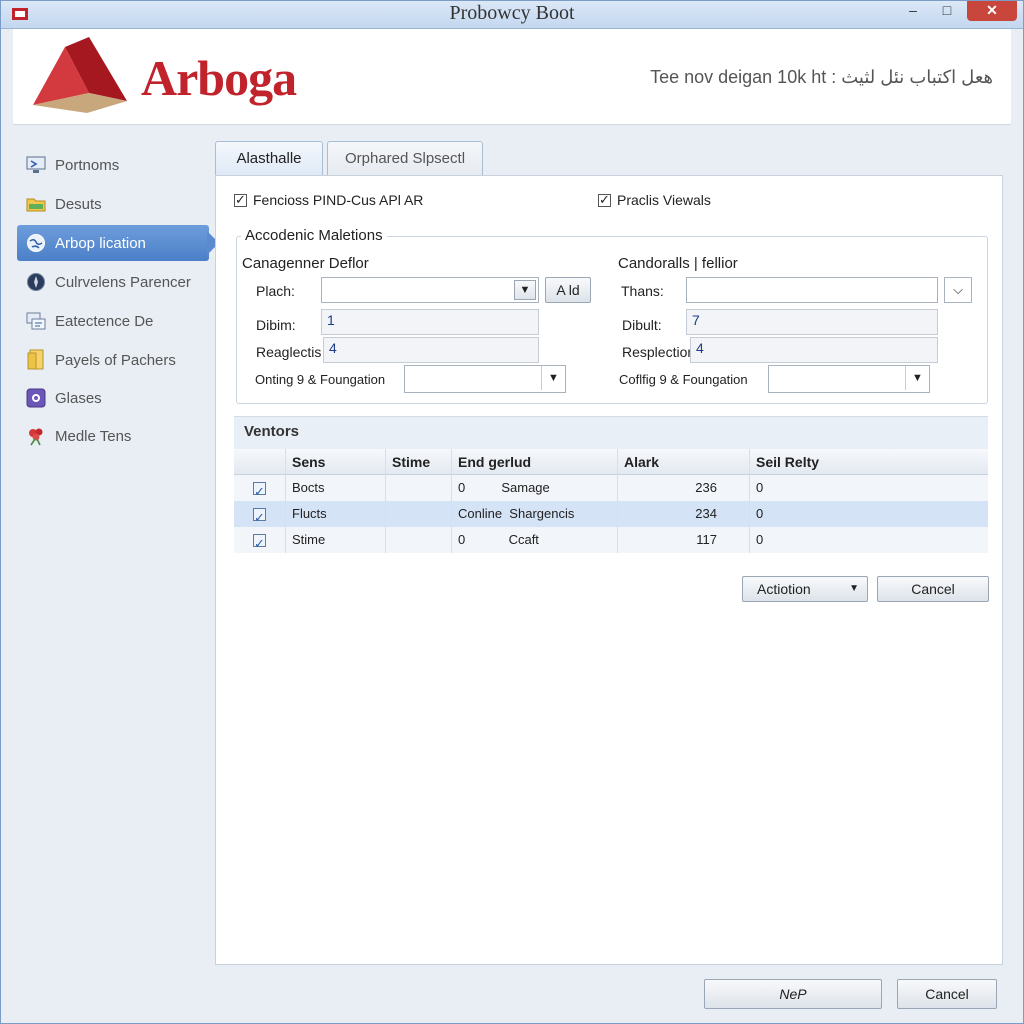 Image resolution: width=1024 pixels, height=1024 pixels. I want to click on cell-alark: 234, so click(684, 514).